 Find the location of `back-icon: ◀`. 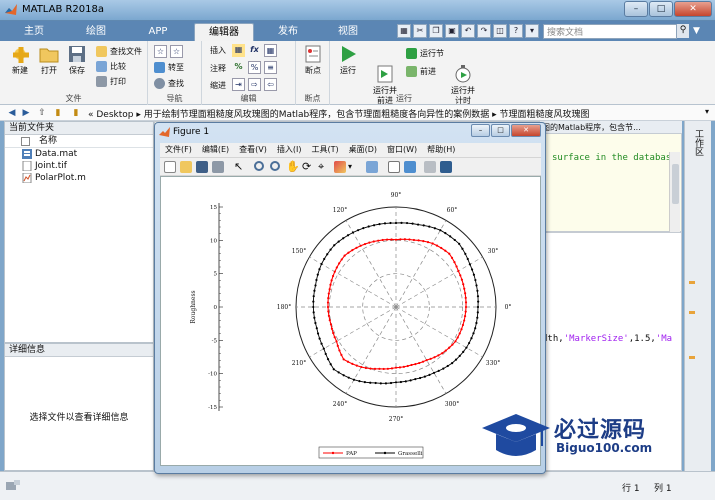

back-icon: ◀ is located at coordinates (12, 113).